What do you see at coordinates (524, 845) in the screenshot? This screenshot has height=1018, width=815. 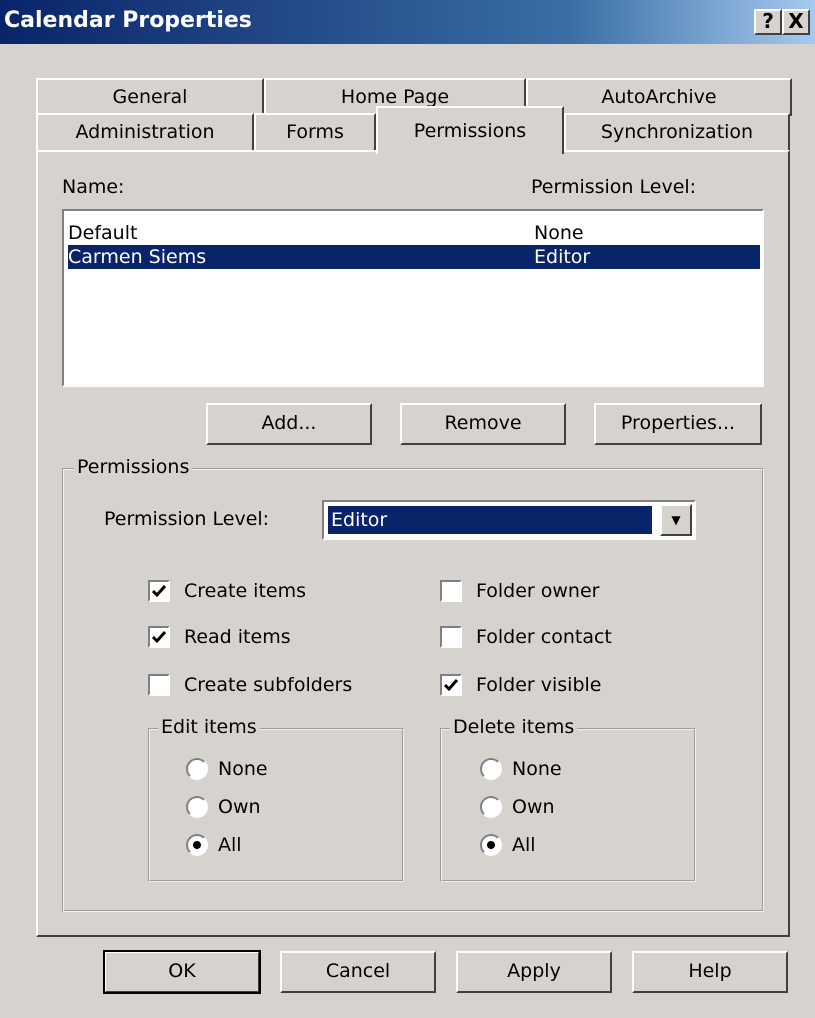 I see `delete-all-label: All` at bounding box center [524, 845].